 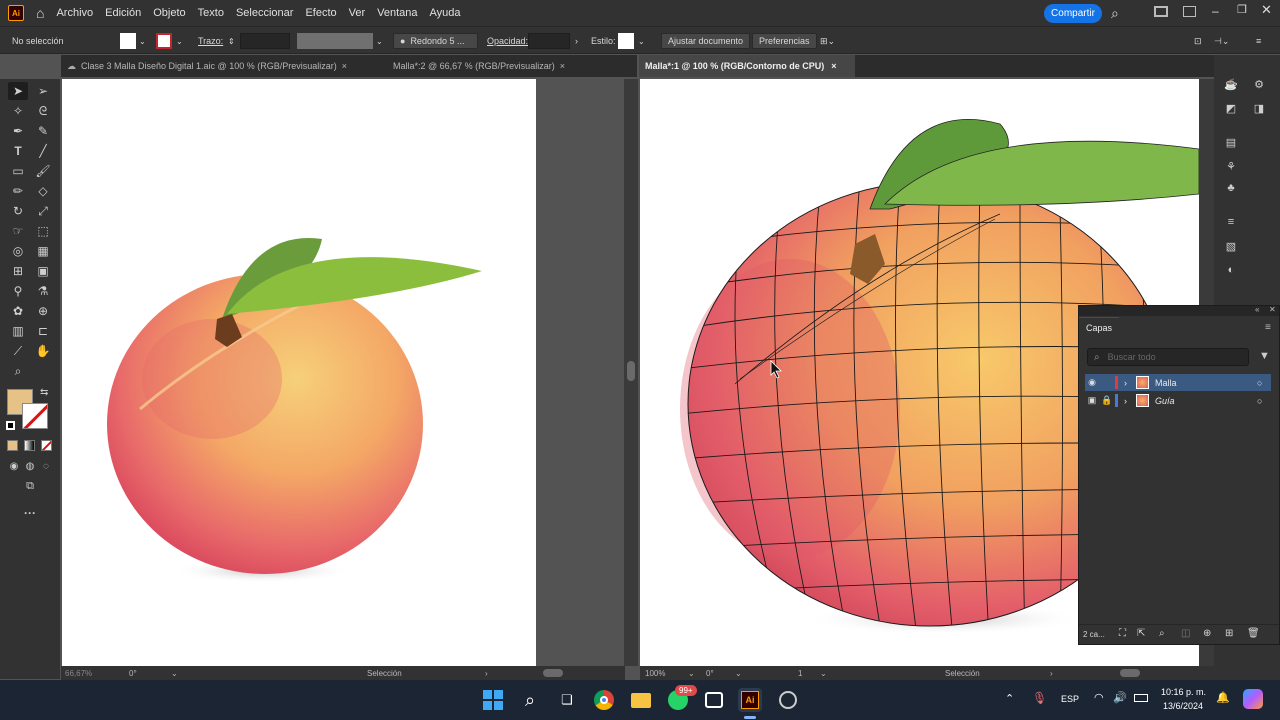 What do you see at coordinates (1120, 697) in the screenshot?
I see `volume-icon: 🔊` at bounding box center [1120, 697].